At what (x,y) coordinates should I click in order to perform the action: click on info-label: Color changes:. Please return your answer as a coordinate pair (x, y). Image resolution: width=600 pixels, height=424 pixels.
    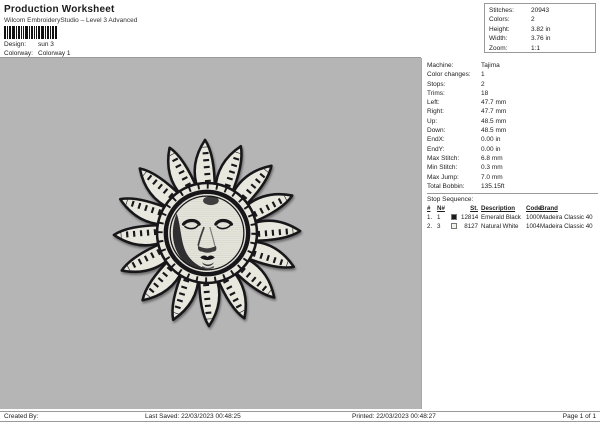
    Looking at the image, I should click on (449, 75).